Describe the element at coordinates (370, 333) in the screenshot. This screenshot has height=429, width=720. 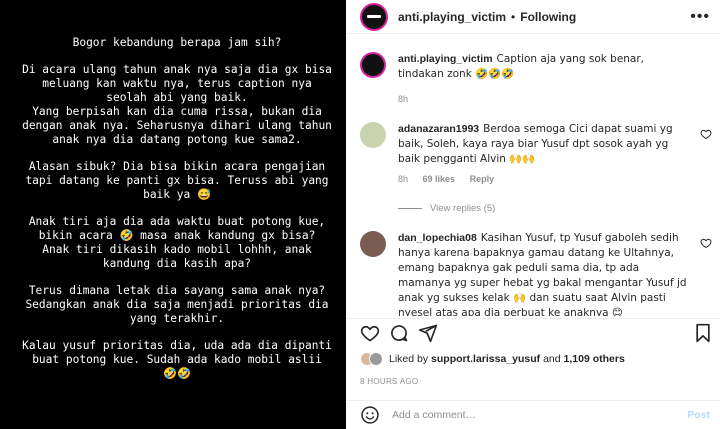
I see `heart-icon` at that location.